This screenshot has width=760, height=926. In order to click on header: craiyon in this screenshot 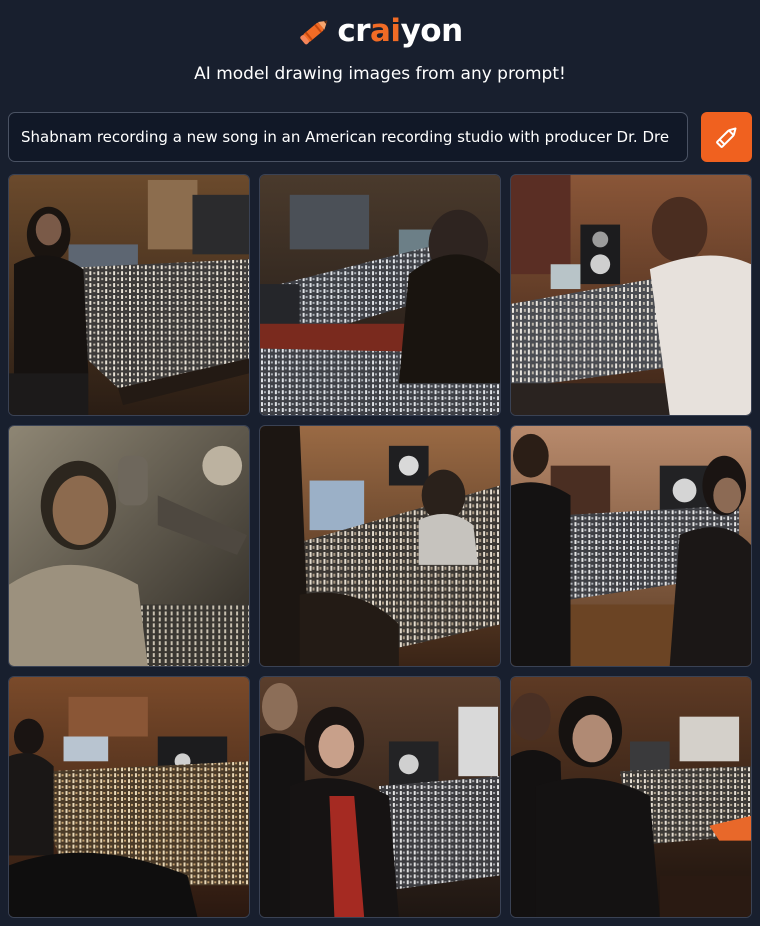, I will do `click(380, 31)`.